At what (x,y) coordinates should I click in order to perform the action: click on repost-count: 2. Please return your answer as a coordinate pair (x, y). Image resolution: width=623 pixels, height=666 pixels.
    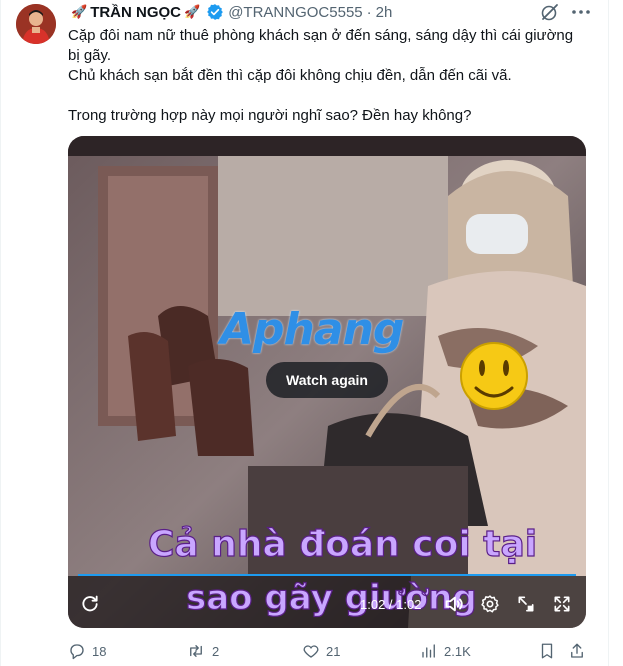
    Looking at the image, I should click on (216, 651).